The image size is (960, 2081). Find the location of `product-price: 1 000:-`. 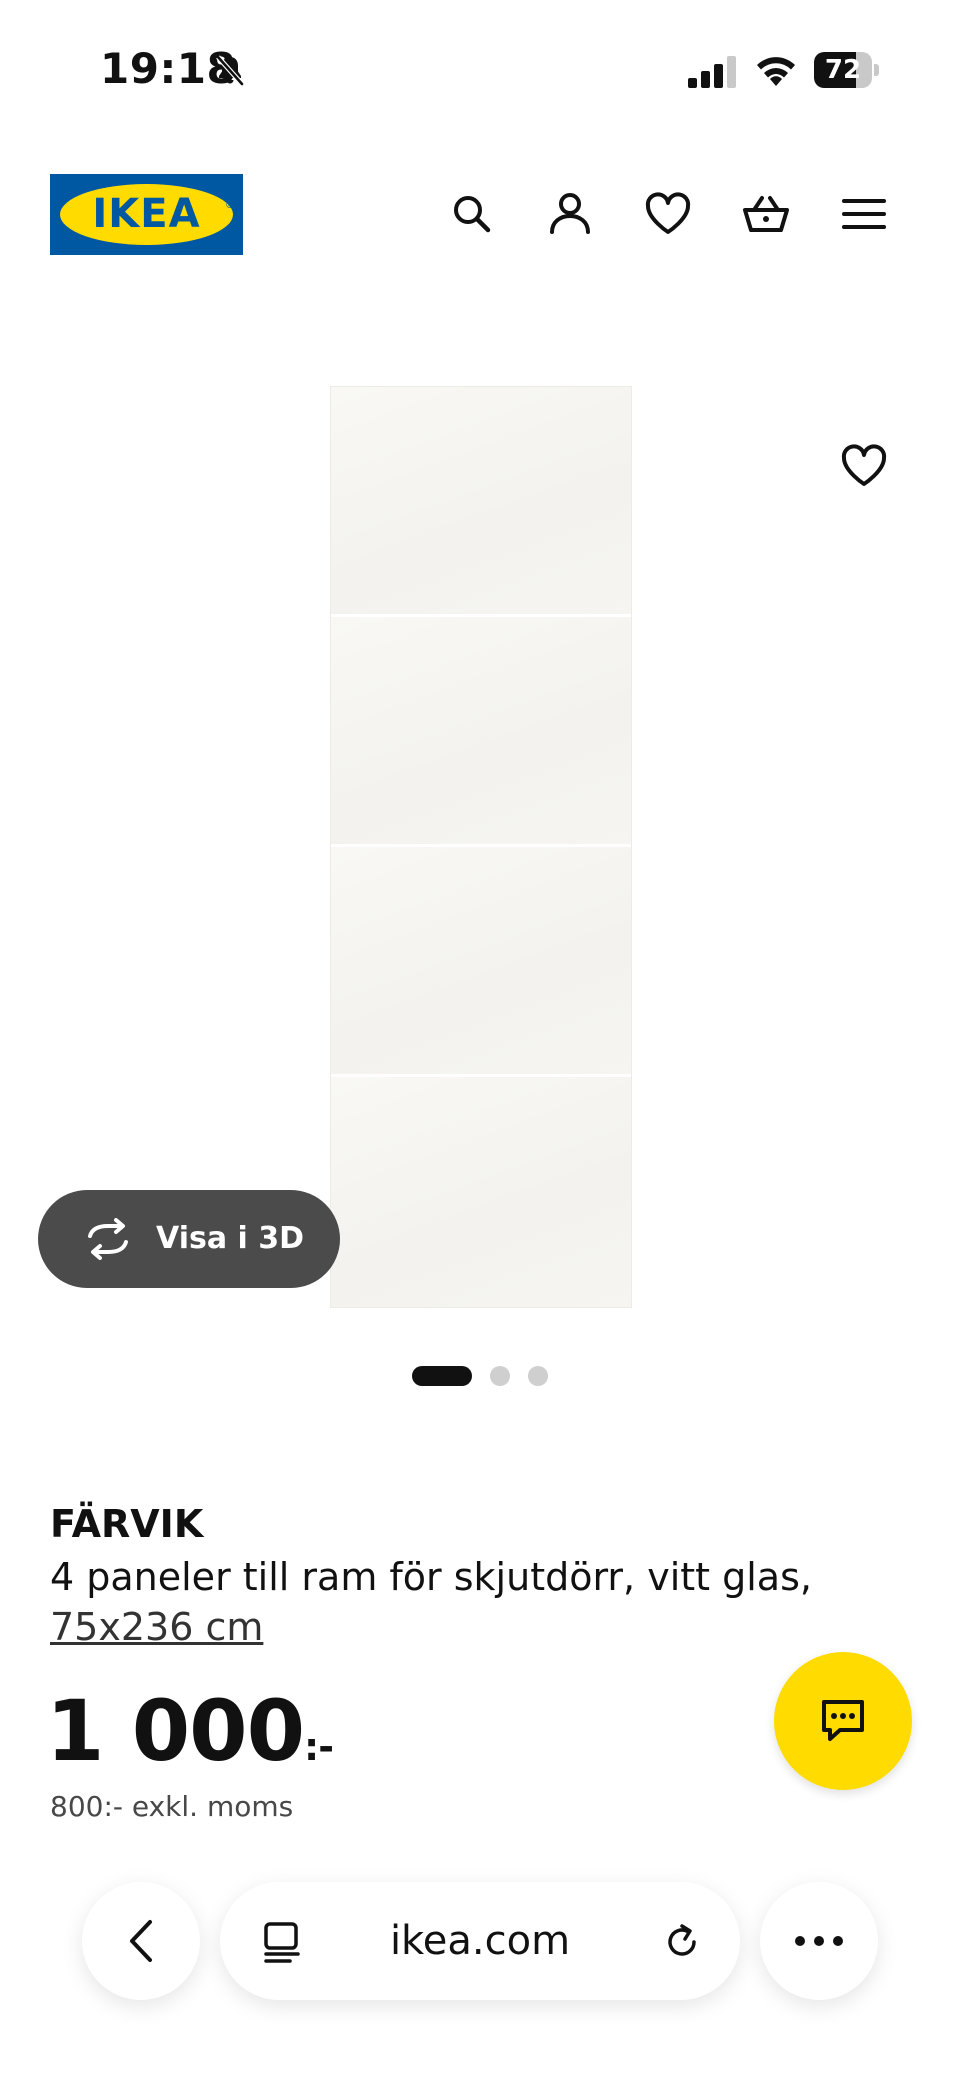

product-price: 1 000:- is located at coordinates (190, 1731).